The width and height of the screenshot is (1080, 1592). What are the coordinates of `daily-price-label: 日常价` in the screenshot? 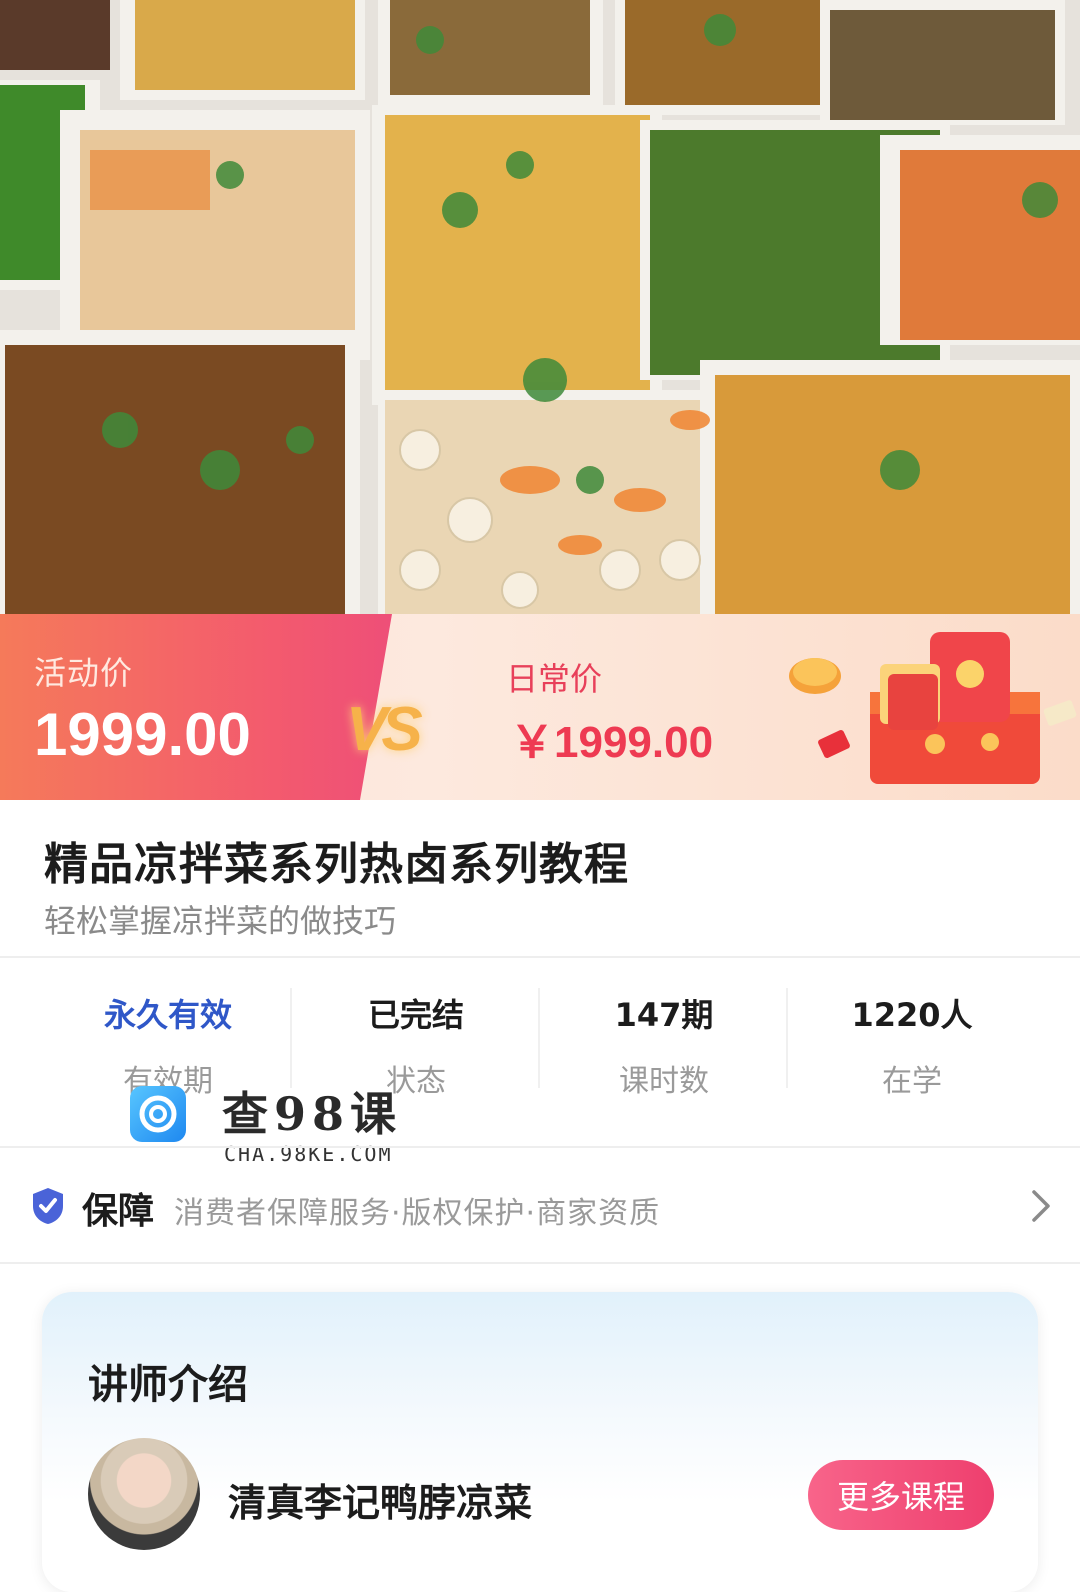 It's located at (554, 679).